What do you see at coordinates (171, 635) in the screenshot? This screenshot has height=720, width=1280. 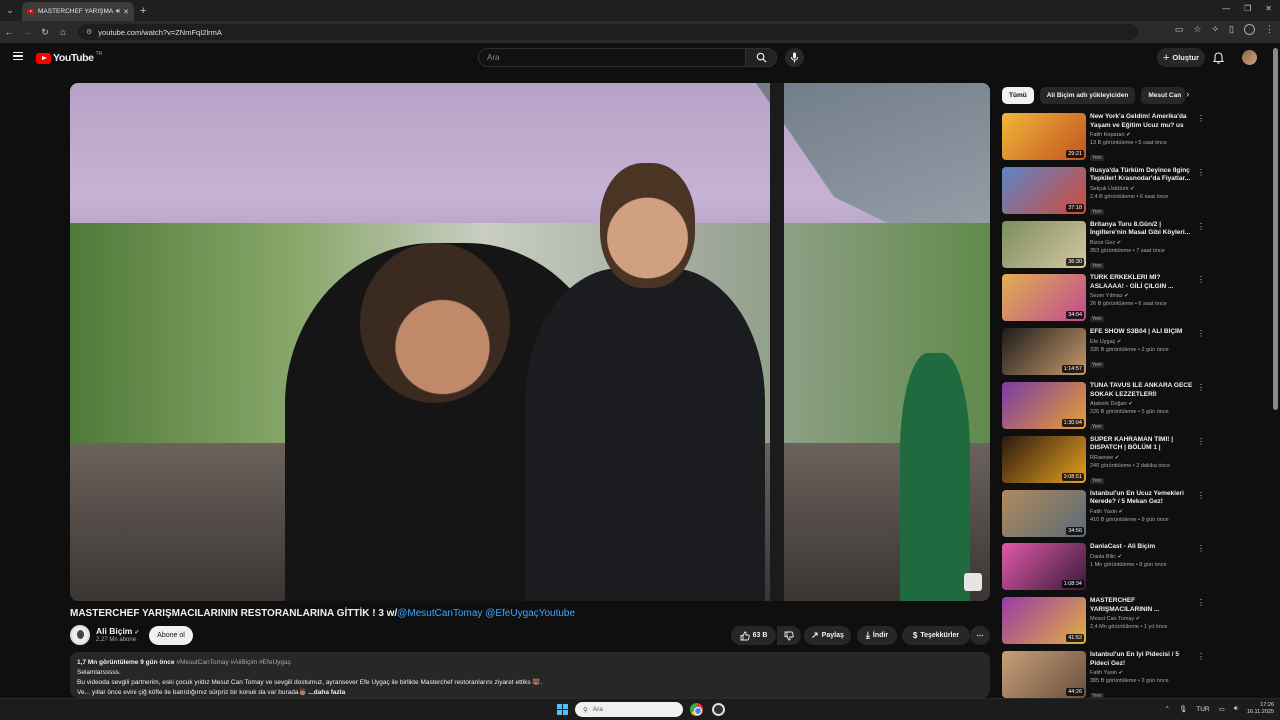 I see `subscribe-button: Abone ol` at bounding box center [171, 635].